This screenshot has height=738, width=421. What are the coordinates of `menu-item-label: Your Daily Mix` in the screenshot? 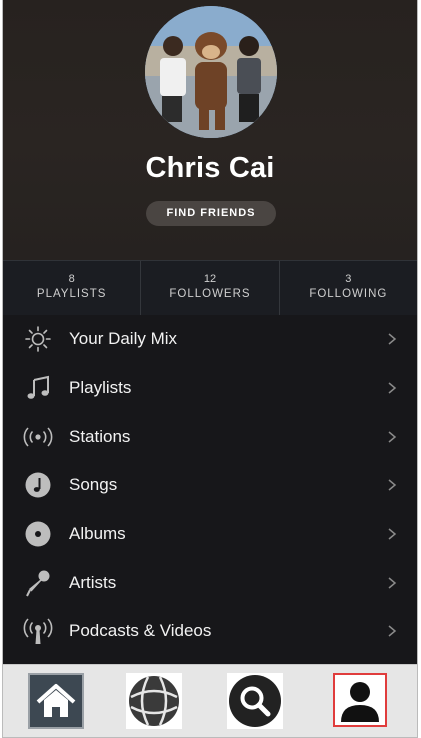 It's located at (123, 339).